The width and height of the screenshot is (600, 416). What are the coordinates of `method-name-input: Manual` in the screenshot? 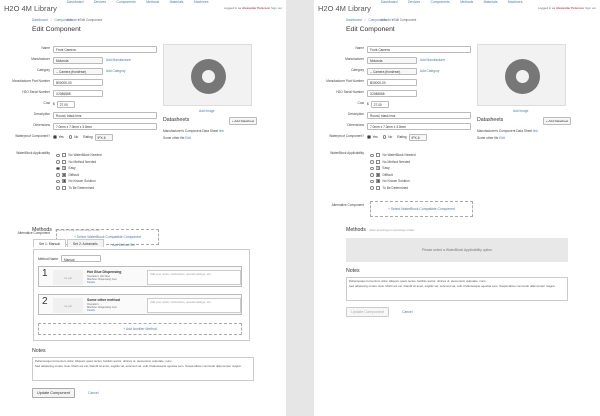 It's located at (81, 258).